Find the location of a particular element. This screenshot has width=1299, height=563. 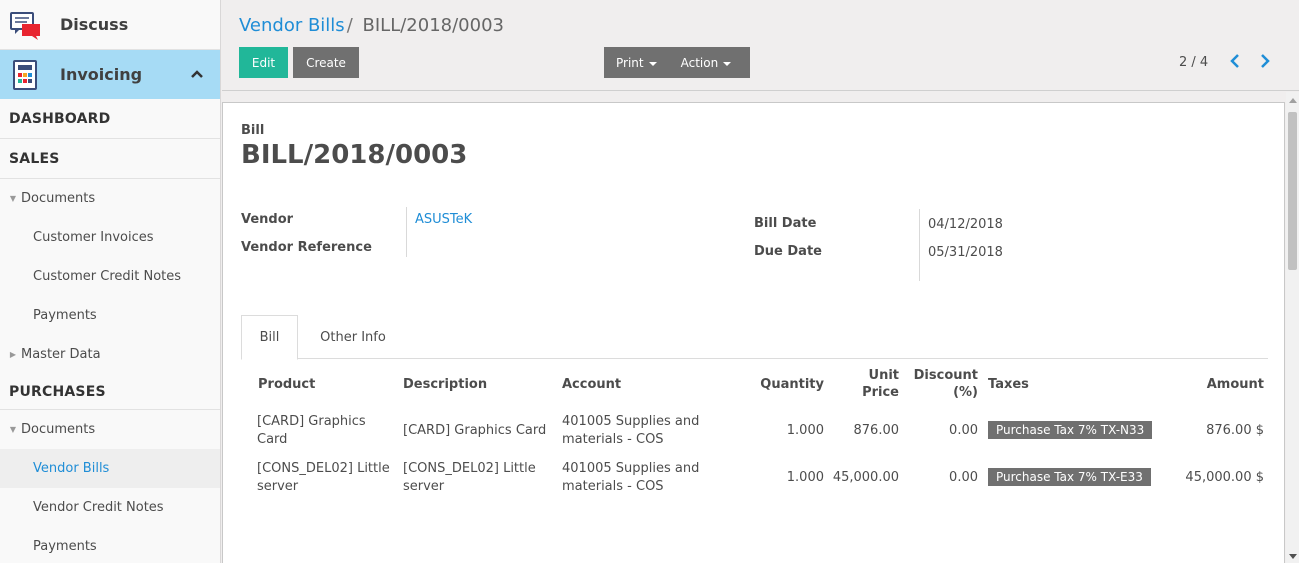

tab-other-info: Other Info is located at coordinates (353, 337).